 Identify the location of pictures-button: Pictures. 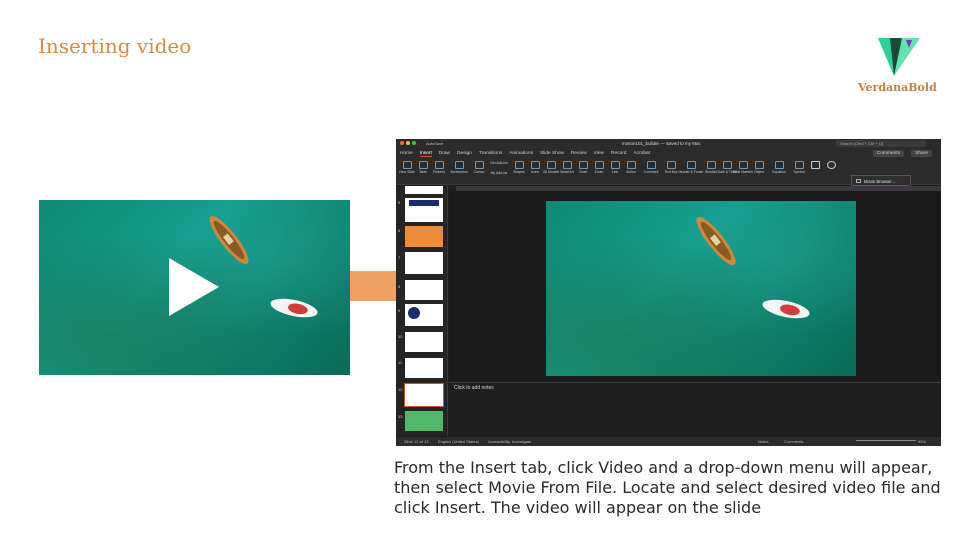
(439, 167).